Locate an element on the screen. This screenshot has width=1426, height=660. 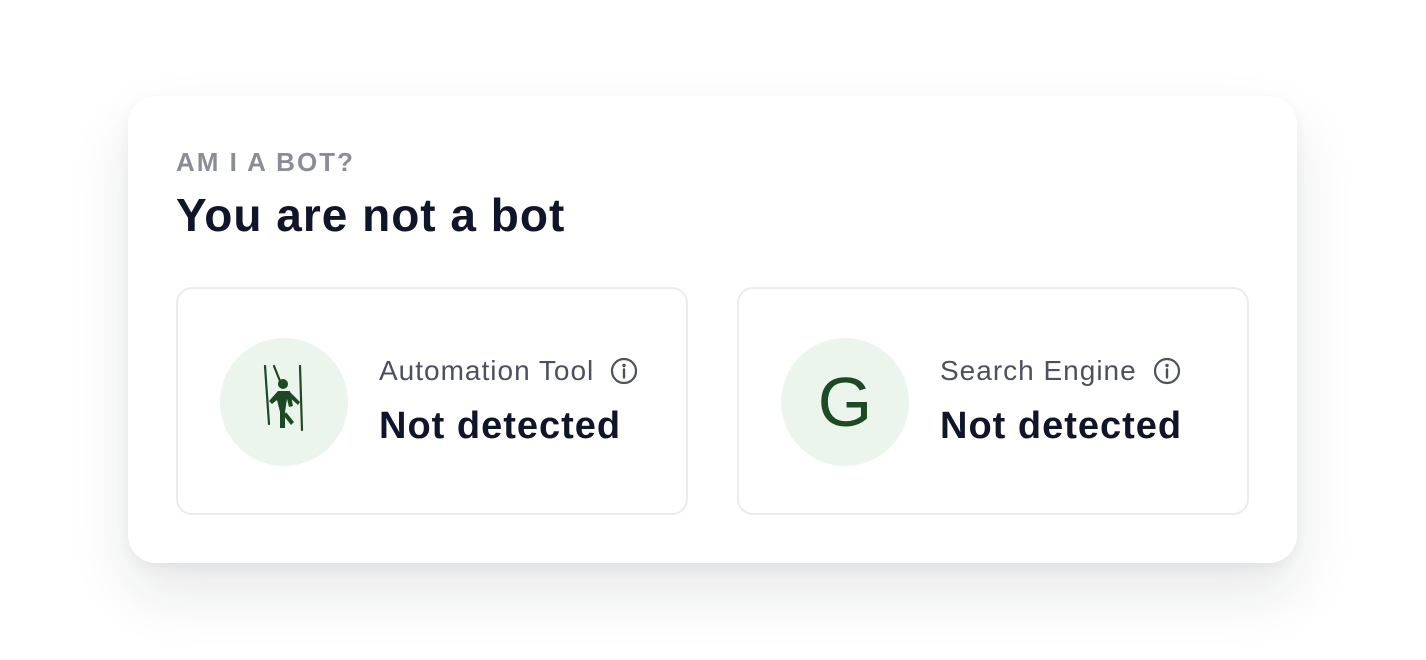
check-label: Search Engine is located at coordinates (1038, 370).